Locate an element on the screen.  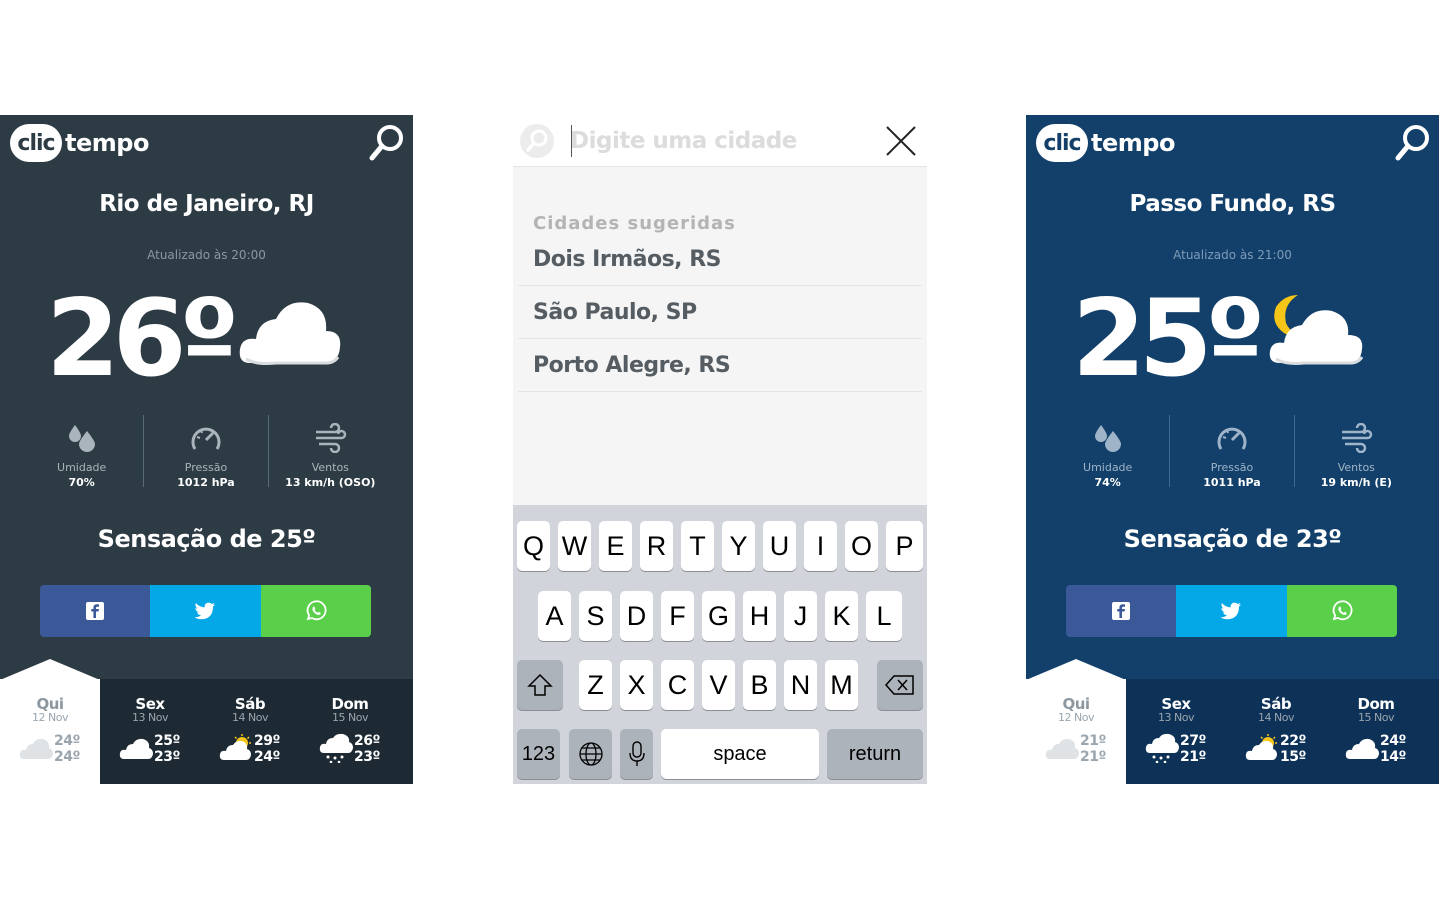
key-d: D is located at coordinates (636, 616).